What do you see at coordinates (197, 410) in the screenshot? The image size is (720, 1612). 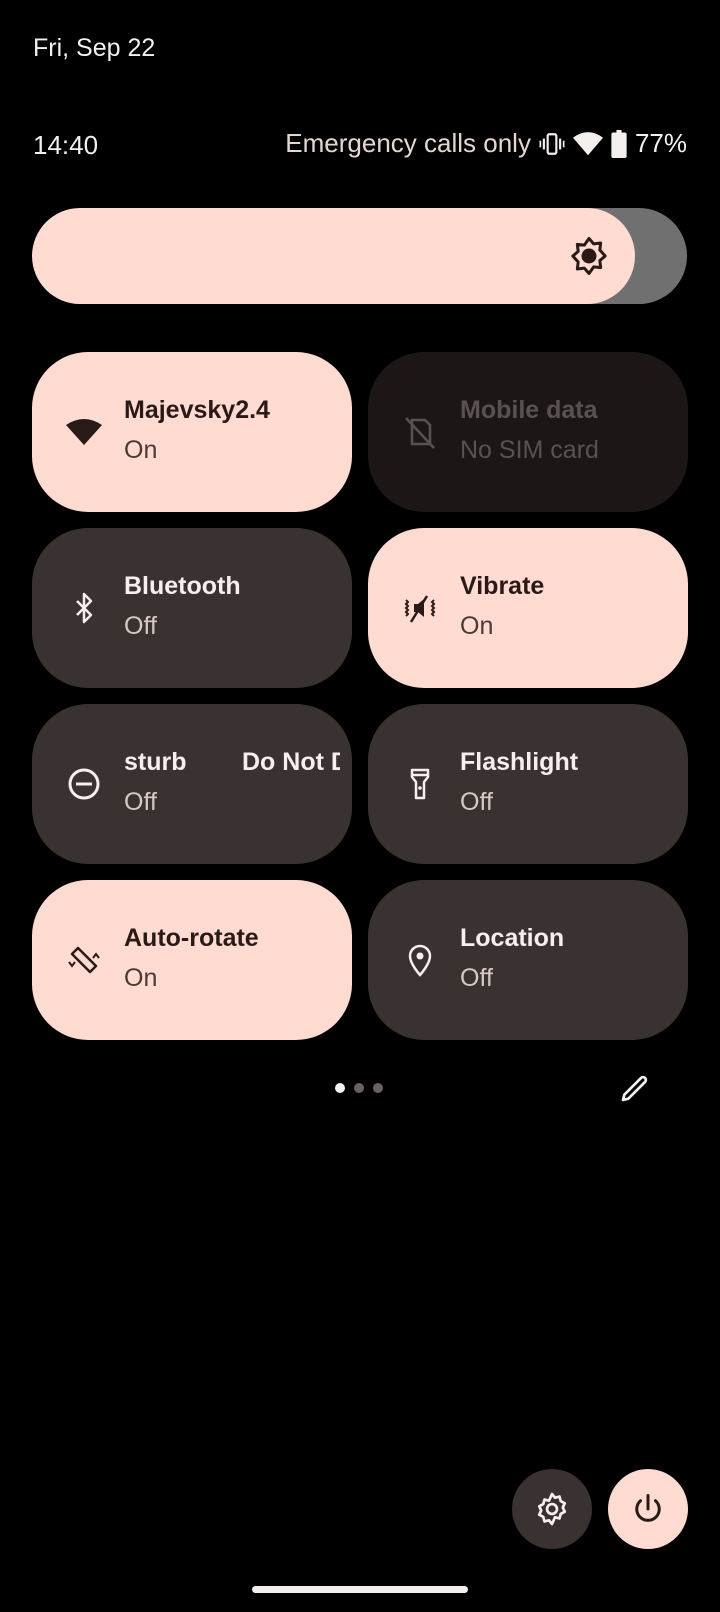 I see `tile-title: Majevsky2.4` at bounding box center [197, 410].